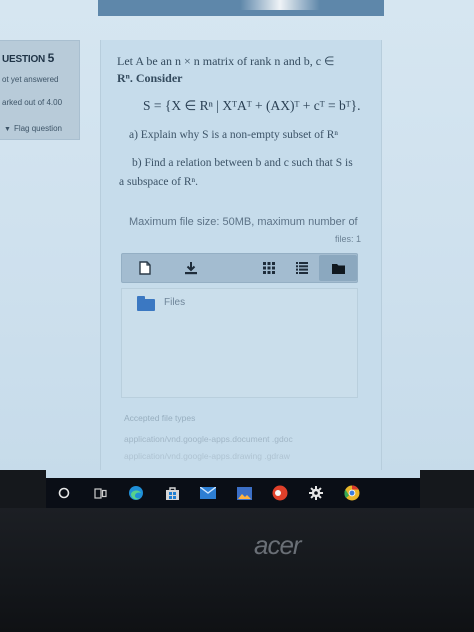 Image resolution: width=474 pixels, height=632 pixels. Describe the element at coordinates (34, 128) in the screenshot. I see `flag-question-link: ▼ Flag question` at that location.